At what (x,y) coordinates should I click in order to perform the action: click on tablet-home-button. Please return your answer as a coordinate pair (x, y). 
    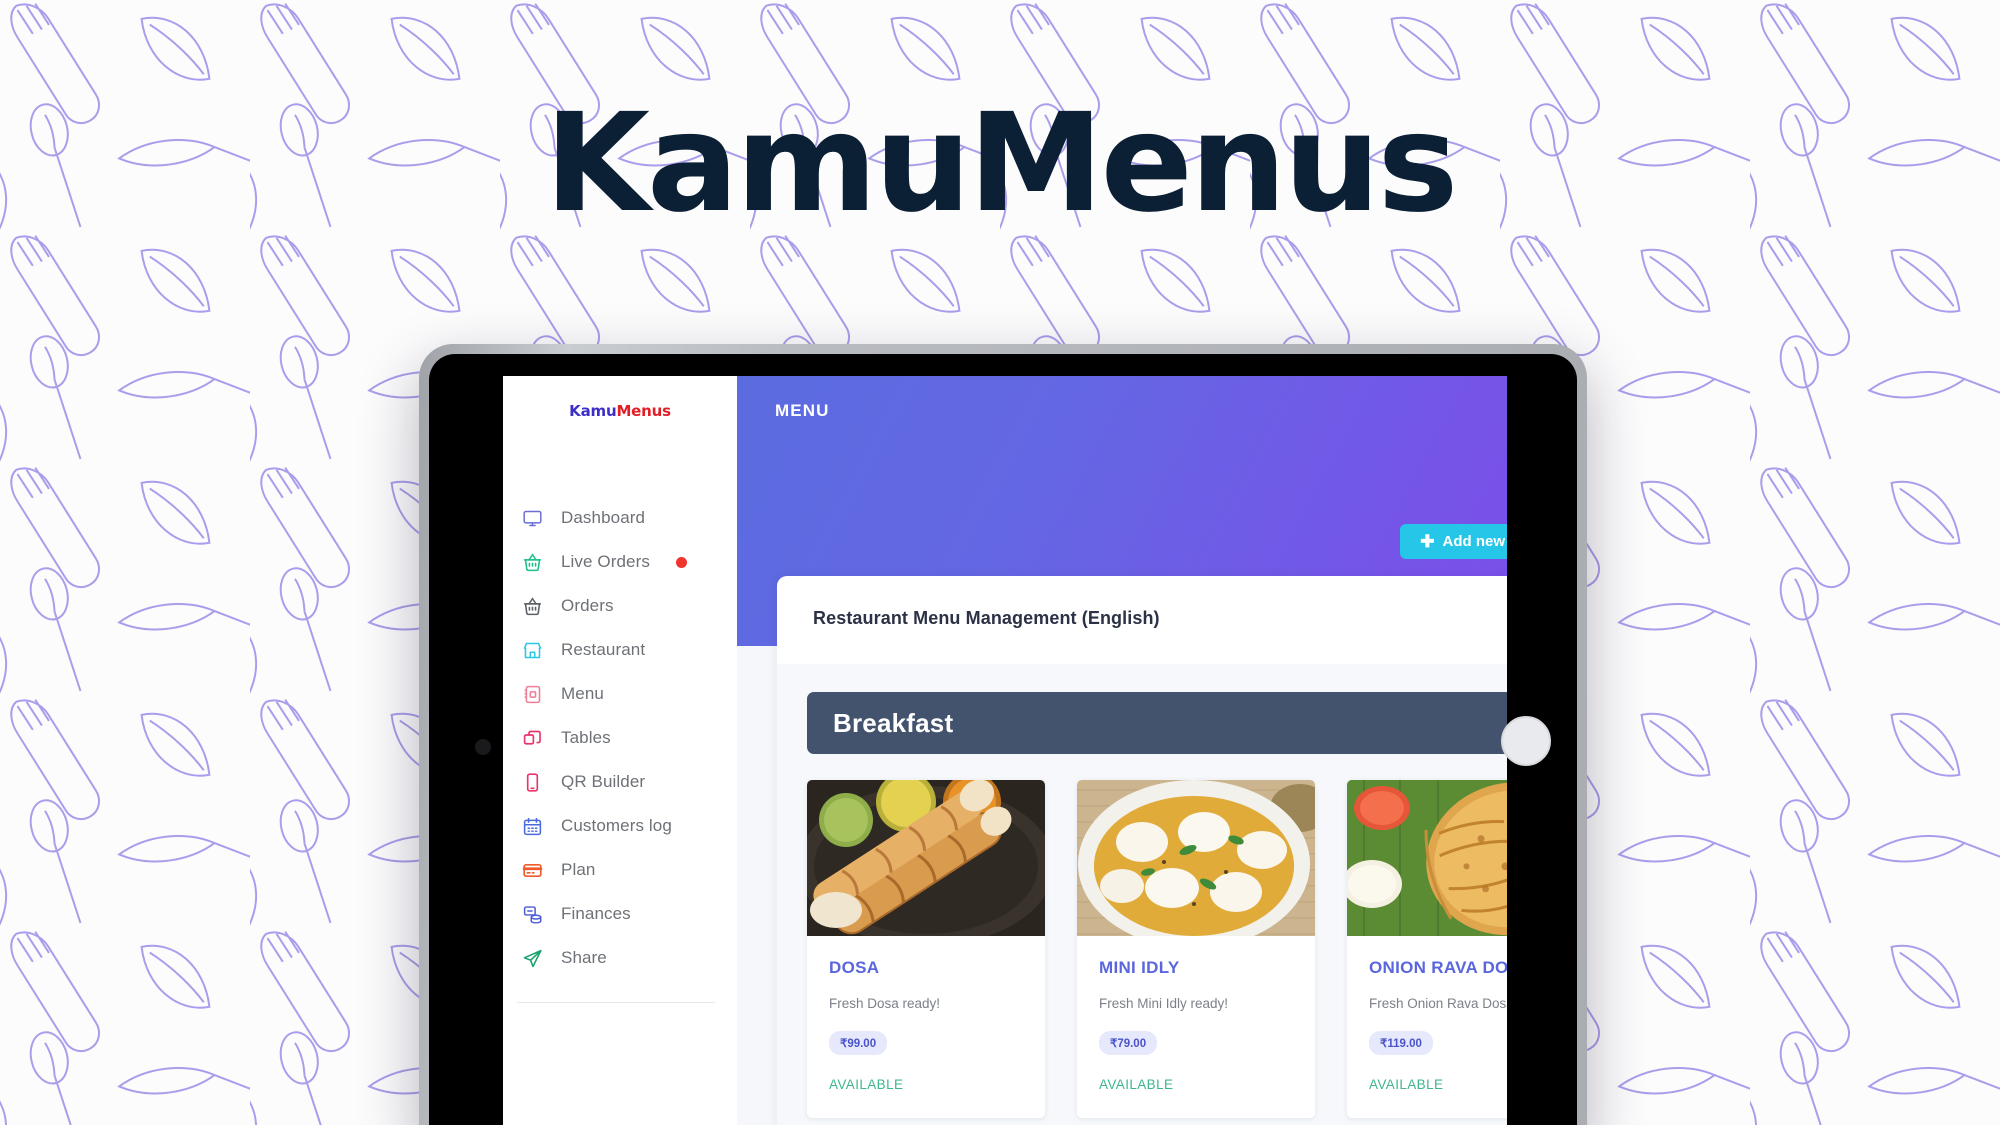
    Looking at the image, I should click on (483, 747).